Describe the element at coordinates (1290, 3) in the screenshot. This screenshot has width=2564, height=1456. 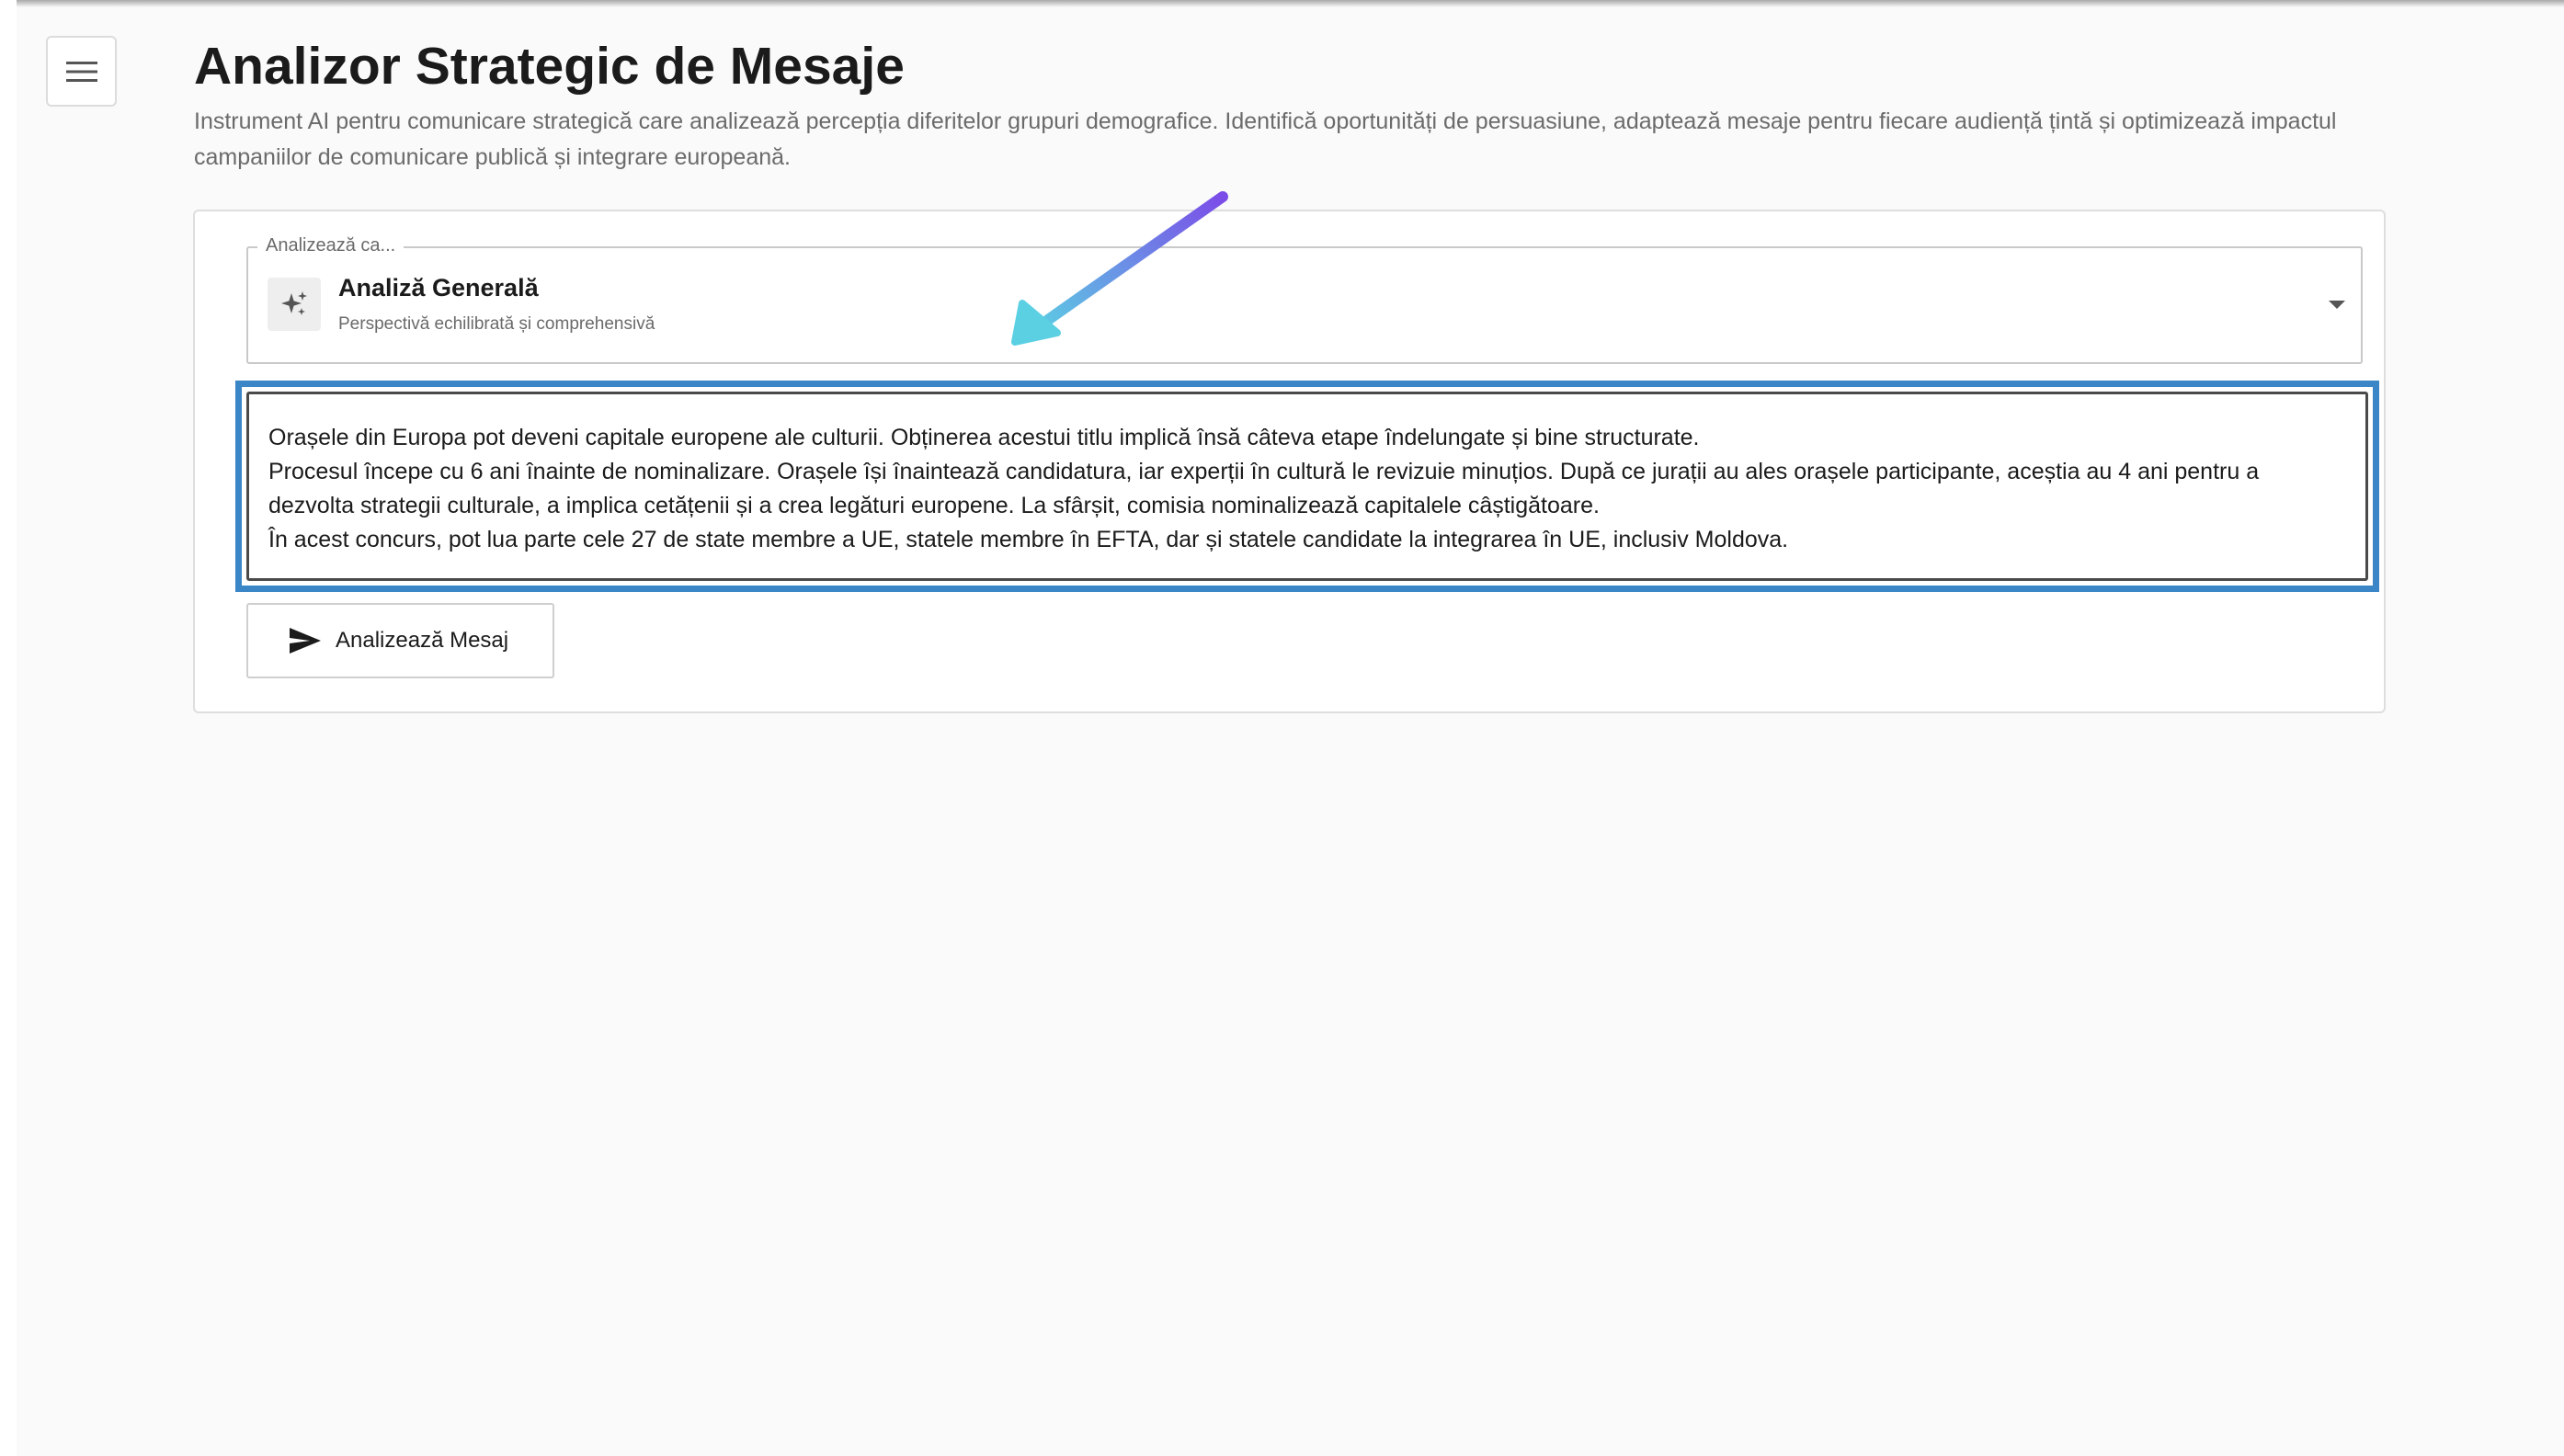
I see `top-shadow` at that location.